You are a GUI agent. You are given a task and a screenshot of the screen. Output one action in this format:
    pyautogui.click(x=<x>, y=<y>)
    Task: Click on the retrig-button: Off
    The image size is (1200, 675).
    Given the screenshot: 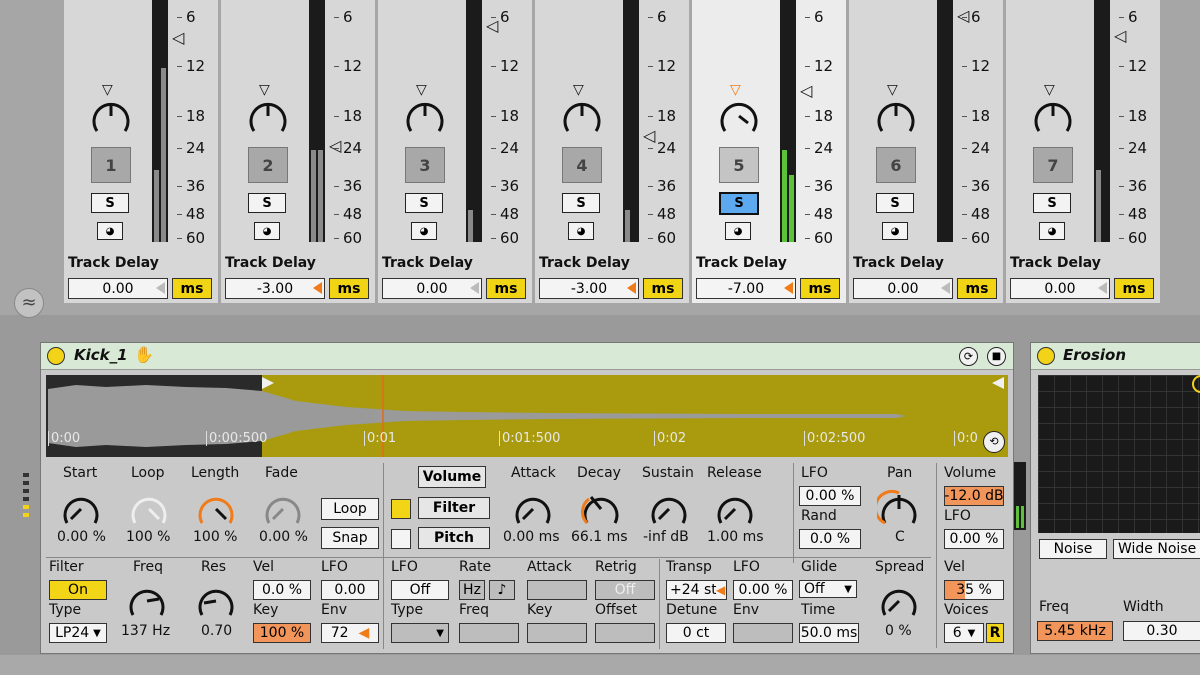 What is the action you would take?
    pyautogui.click(x=625, y=590)
    